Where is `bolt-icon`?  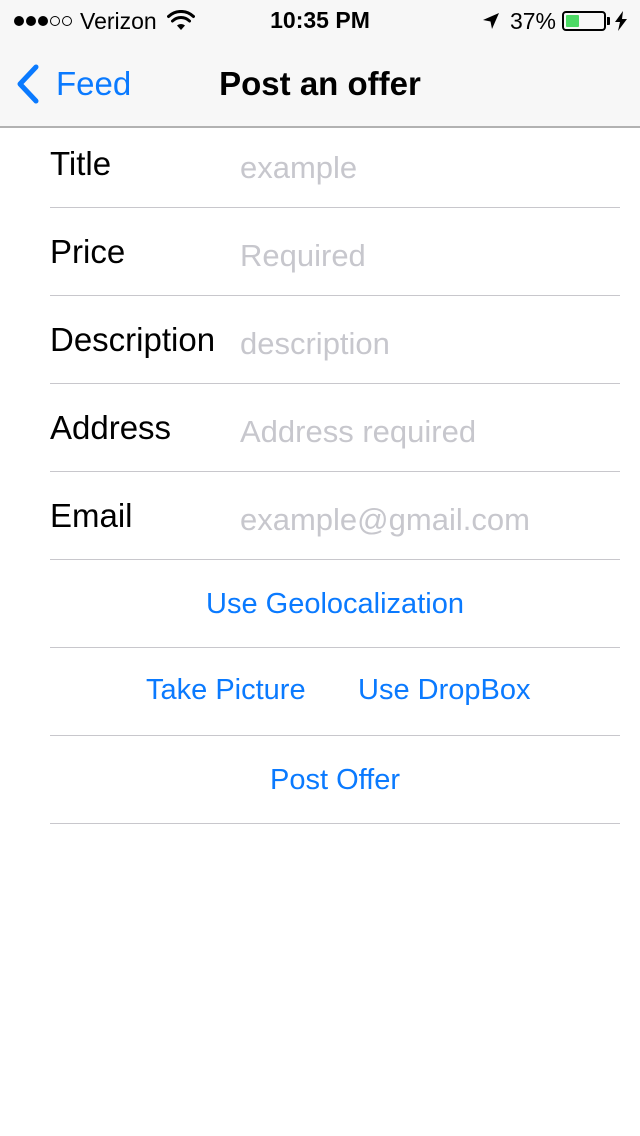
bolt-icon is located at coordinates (621, 21).